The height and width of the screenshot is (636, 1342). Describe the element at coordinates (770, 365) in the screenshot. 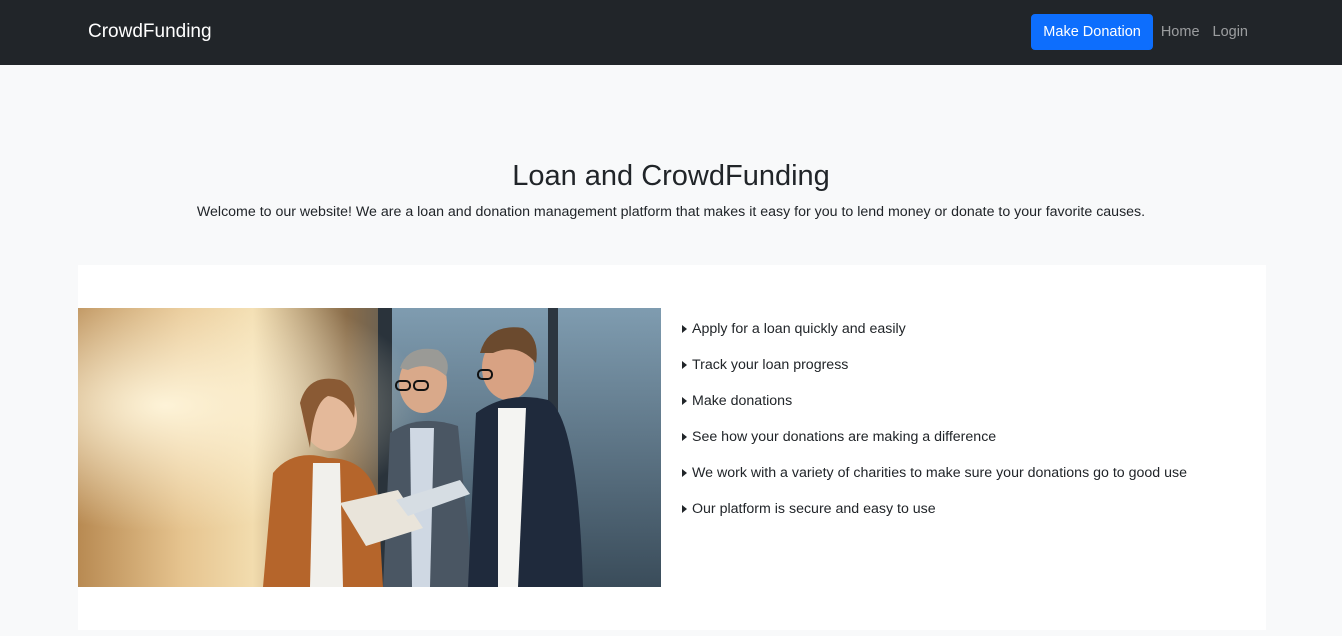

I see `feature-text: Track your loan progress` at that location.